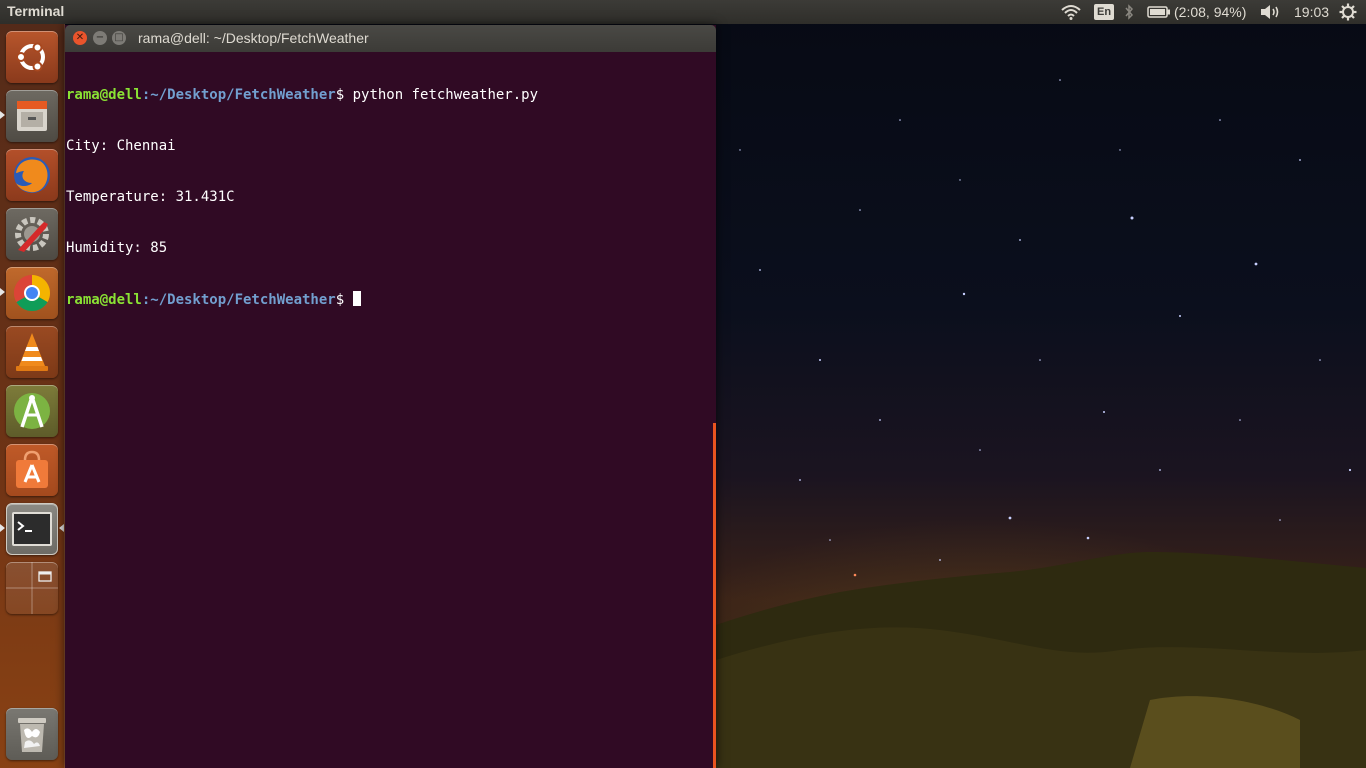  Describe the element at coordinates (683, 12) in the screenshot. I see `top-panel: Terminal En (2:08, 94%) 19:03` at that location.